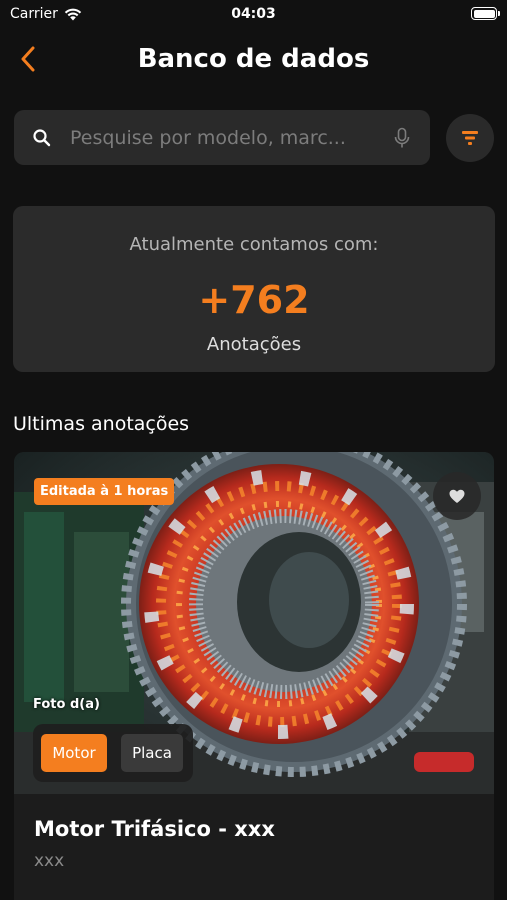 Image resolution: width=507 pixels, height=900 pixels. What do you see at coordinates (485, 13) in the screenshot?
I see `battery-icon` at bounding box center [485, 13].